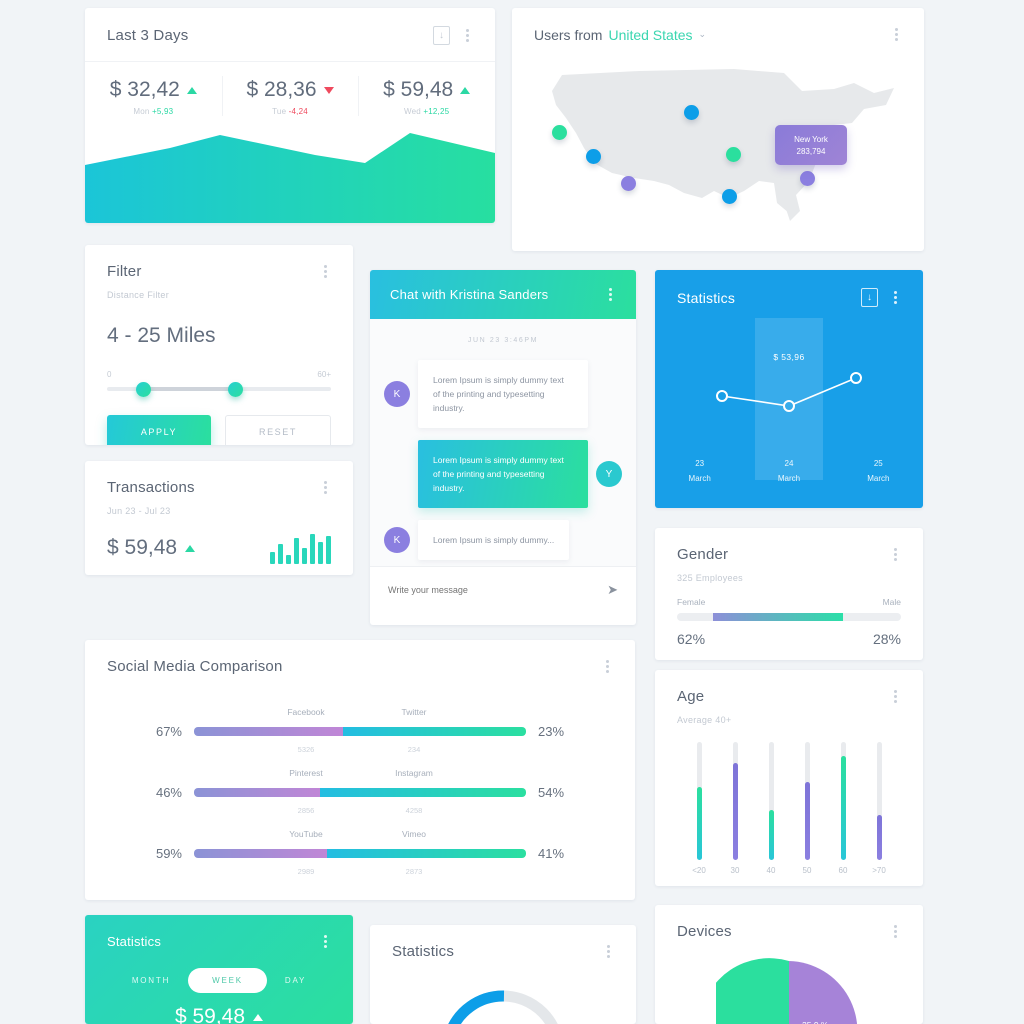 The height and width of the screenshot is (1024, 1024). What do you see at coordinates (138, 295) in the screenshot?
I see `filter-subtitle: Distance Filter` at bounding box center [138, 295].